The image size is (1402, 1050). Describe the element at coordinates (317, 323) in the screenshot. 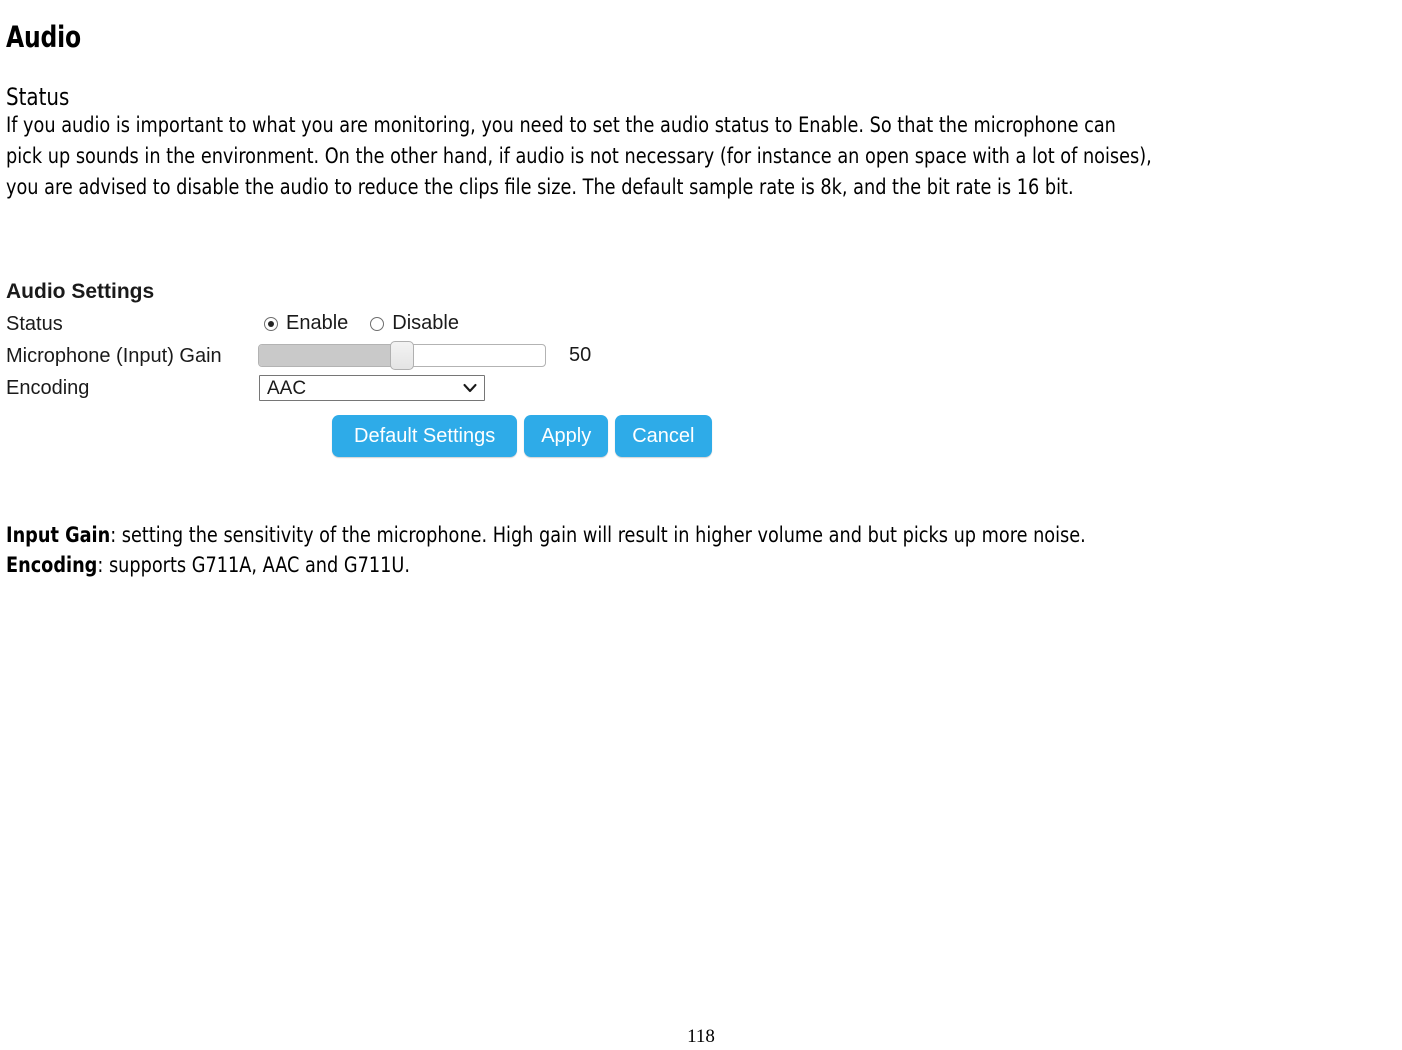

I see `status-radio-enable-label: Enable` at that location.